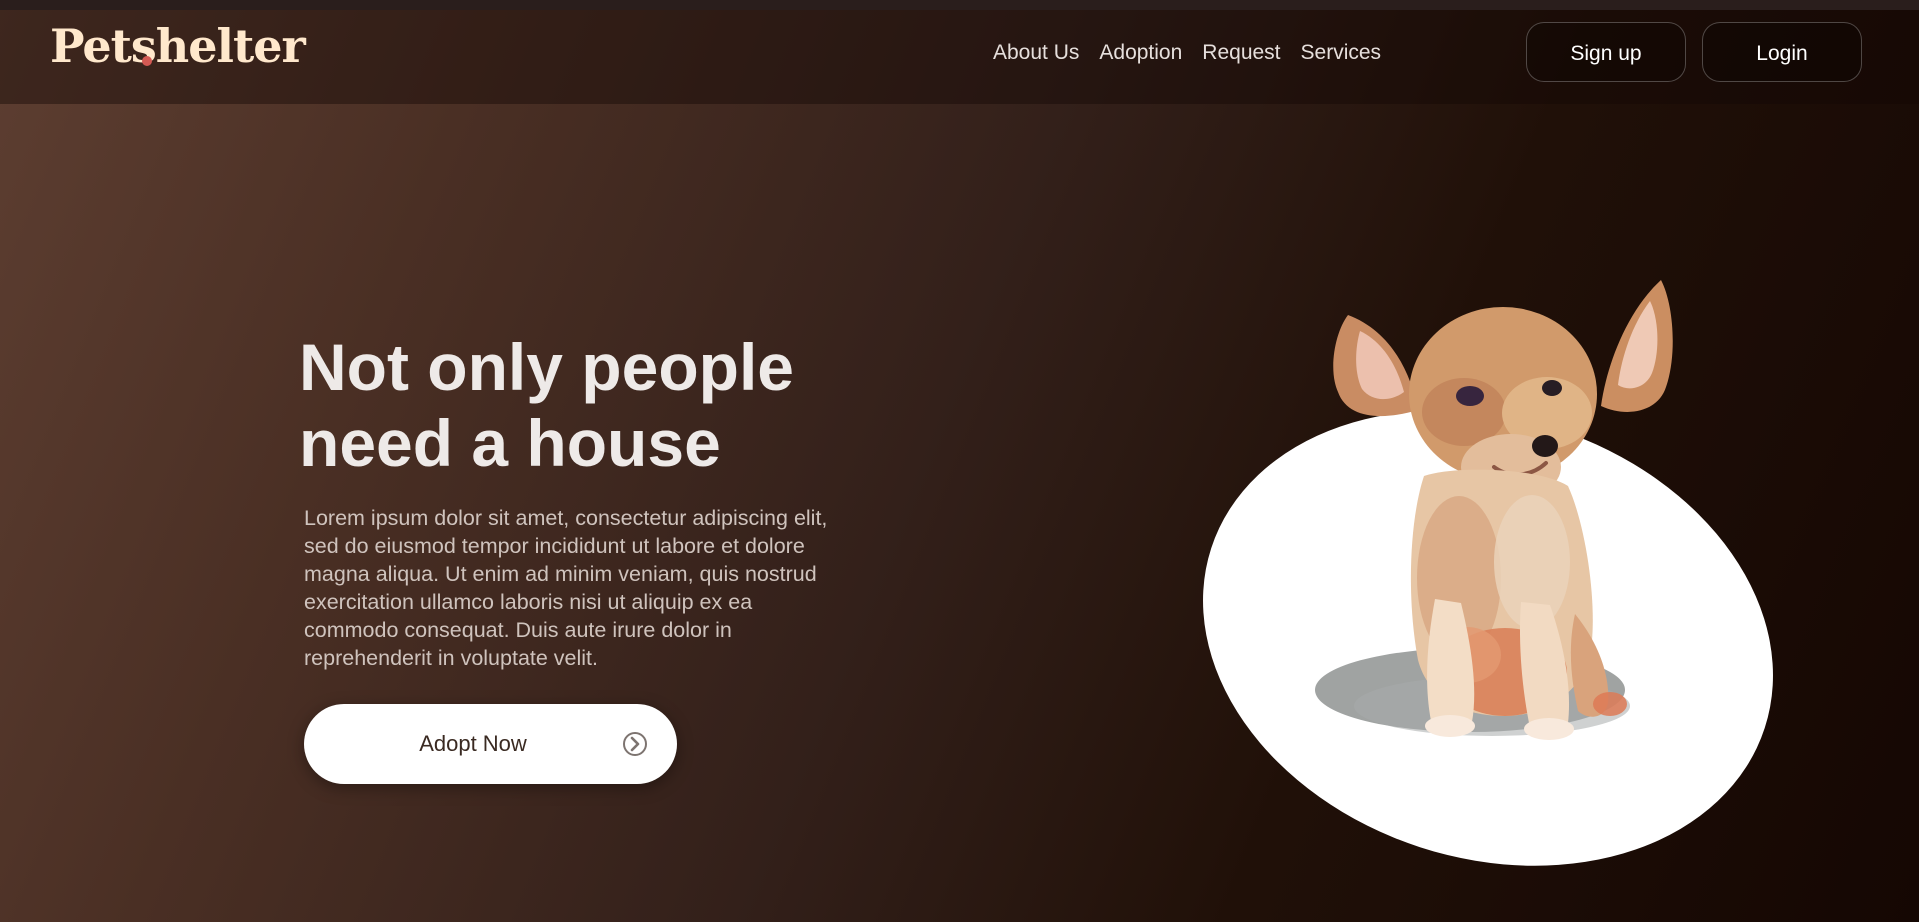 The height and width of the screenshot is (922, 1919). Describe the element at coordinates (1782, 52) in the screenshot. I see `login-button: Login` at that location.